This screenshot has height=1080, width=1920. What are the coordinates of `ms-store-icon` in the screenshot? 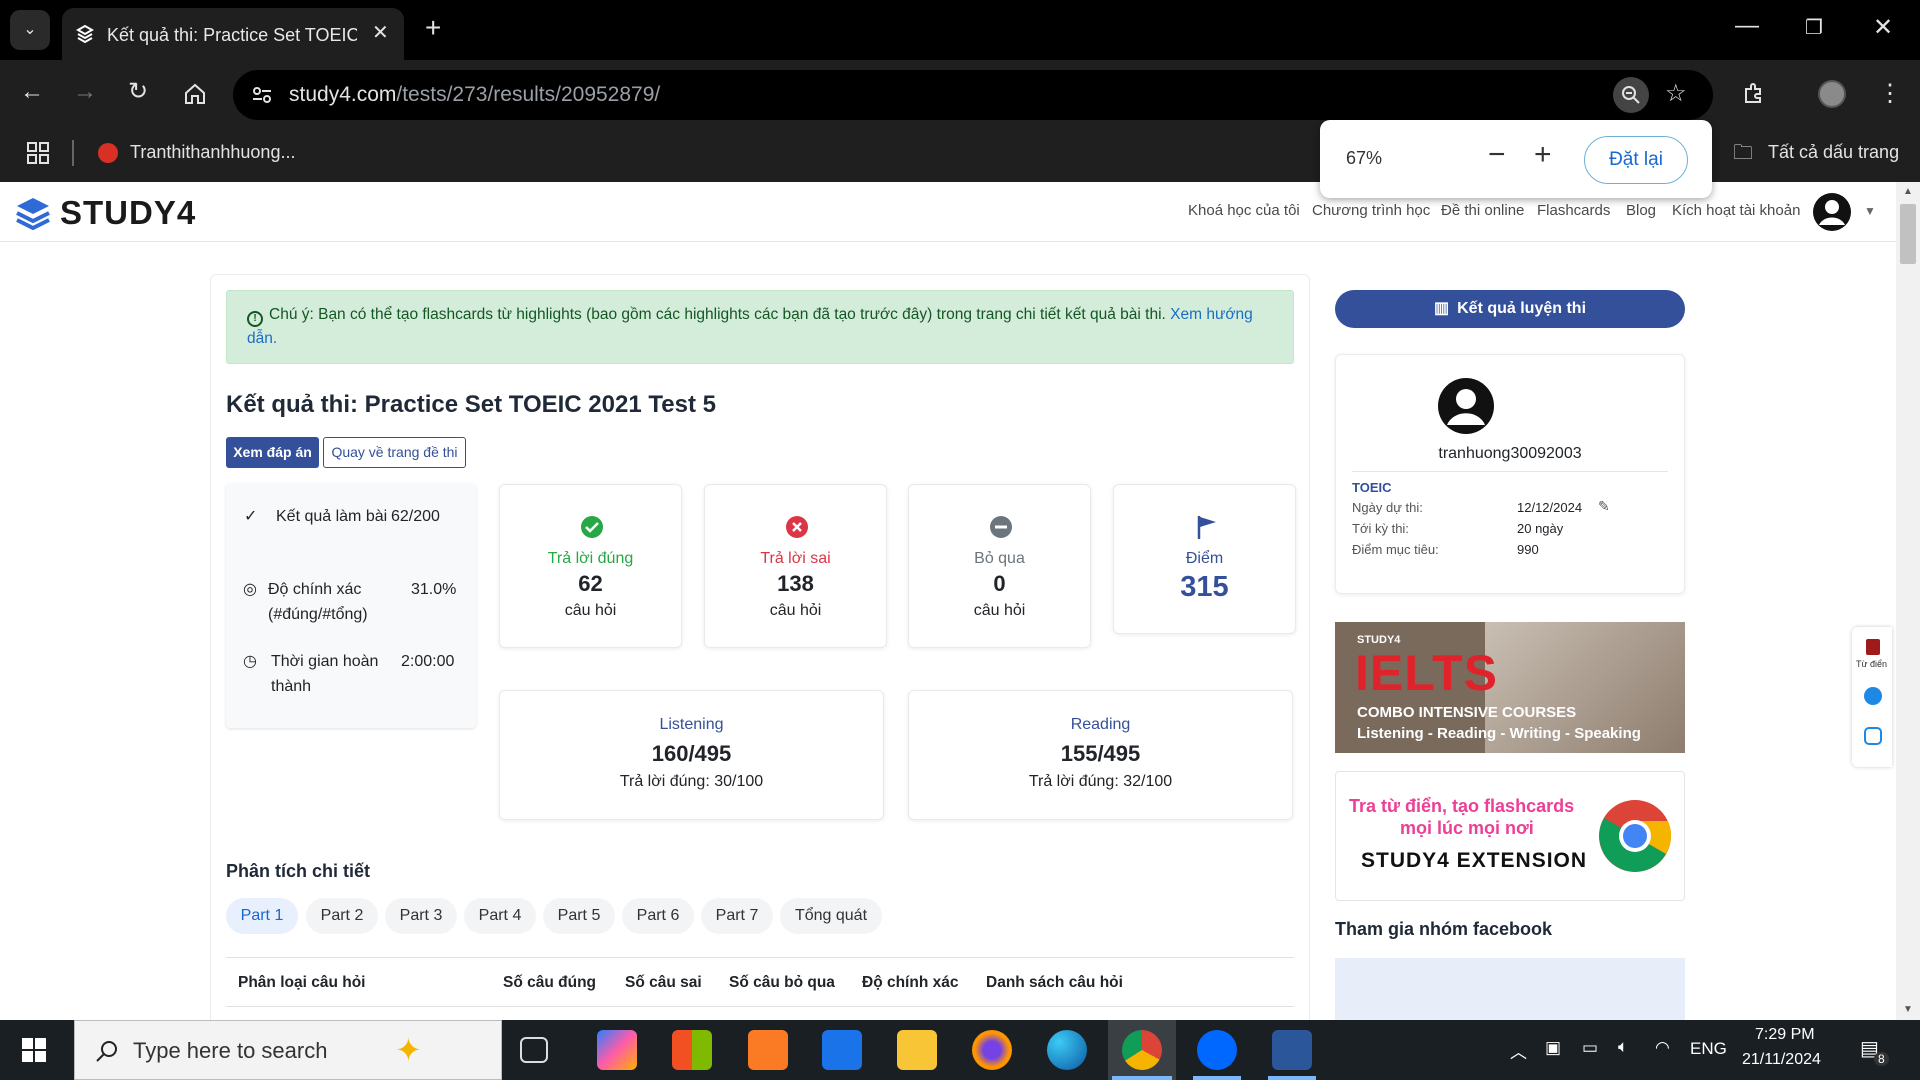 It's located at (692, 1050).